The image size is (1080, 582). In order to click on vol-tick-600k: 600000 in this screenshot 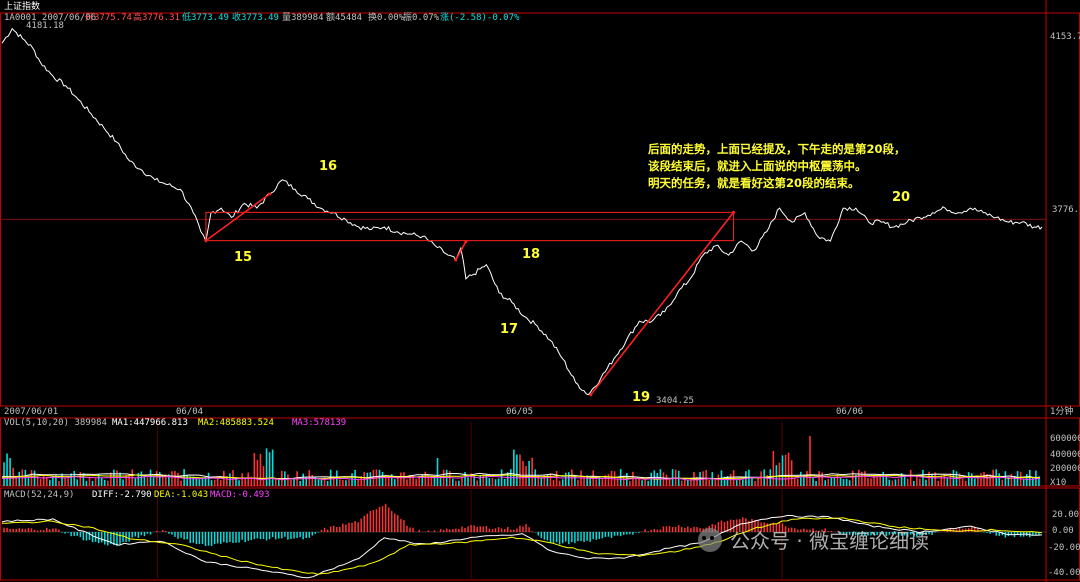, I will do `click(1065, 439)`.